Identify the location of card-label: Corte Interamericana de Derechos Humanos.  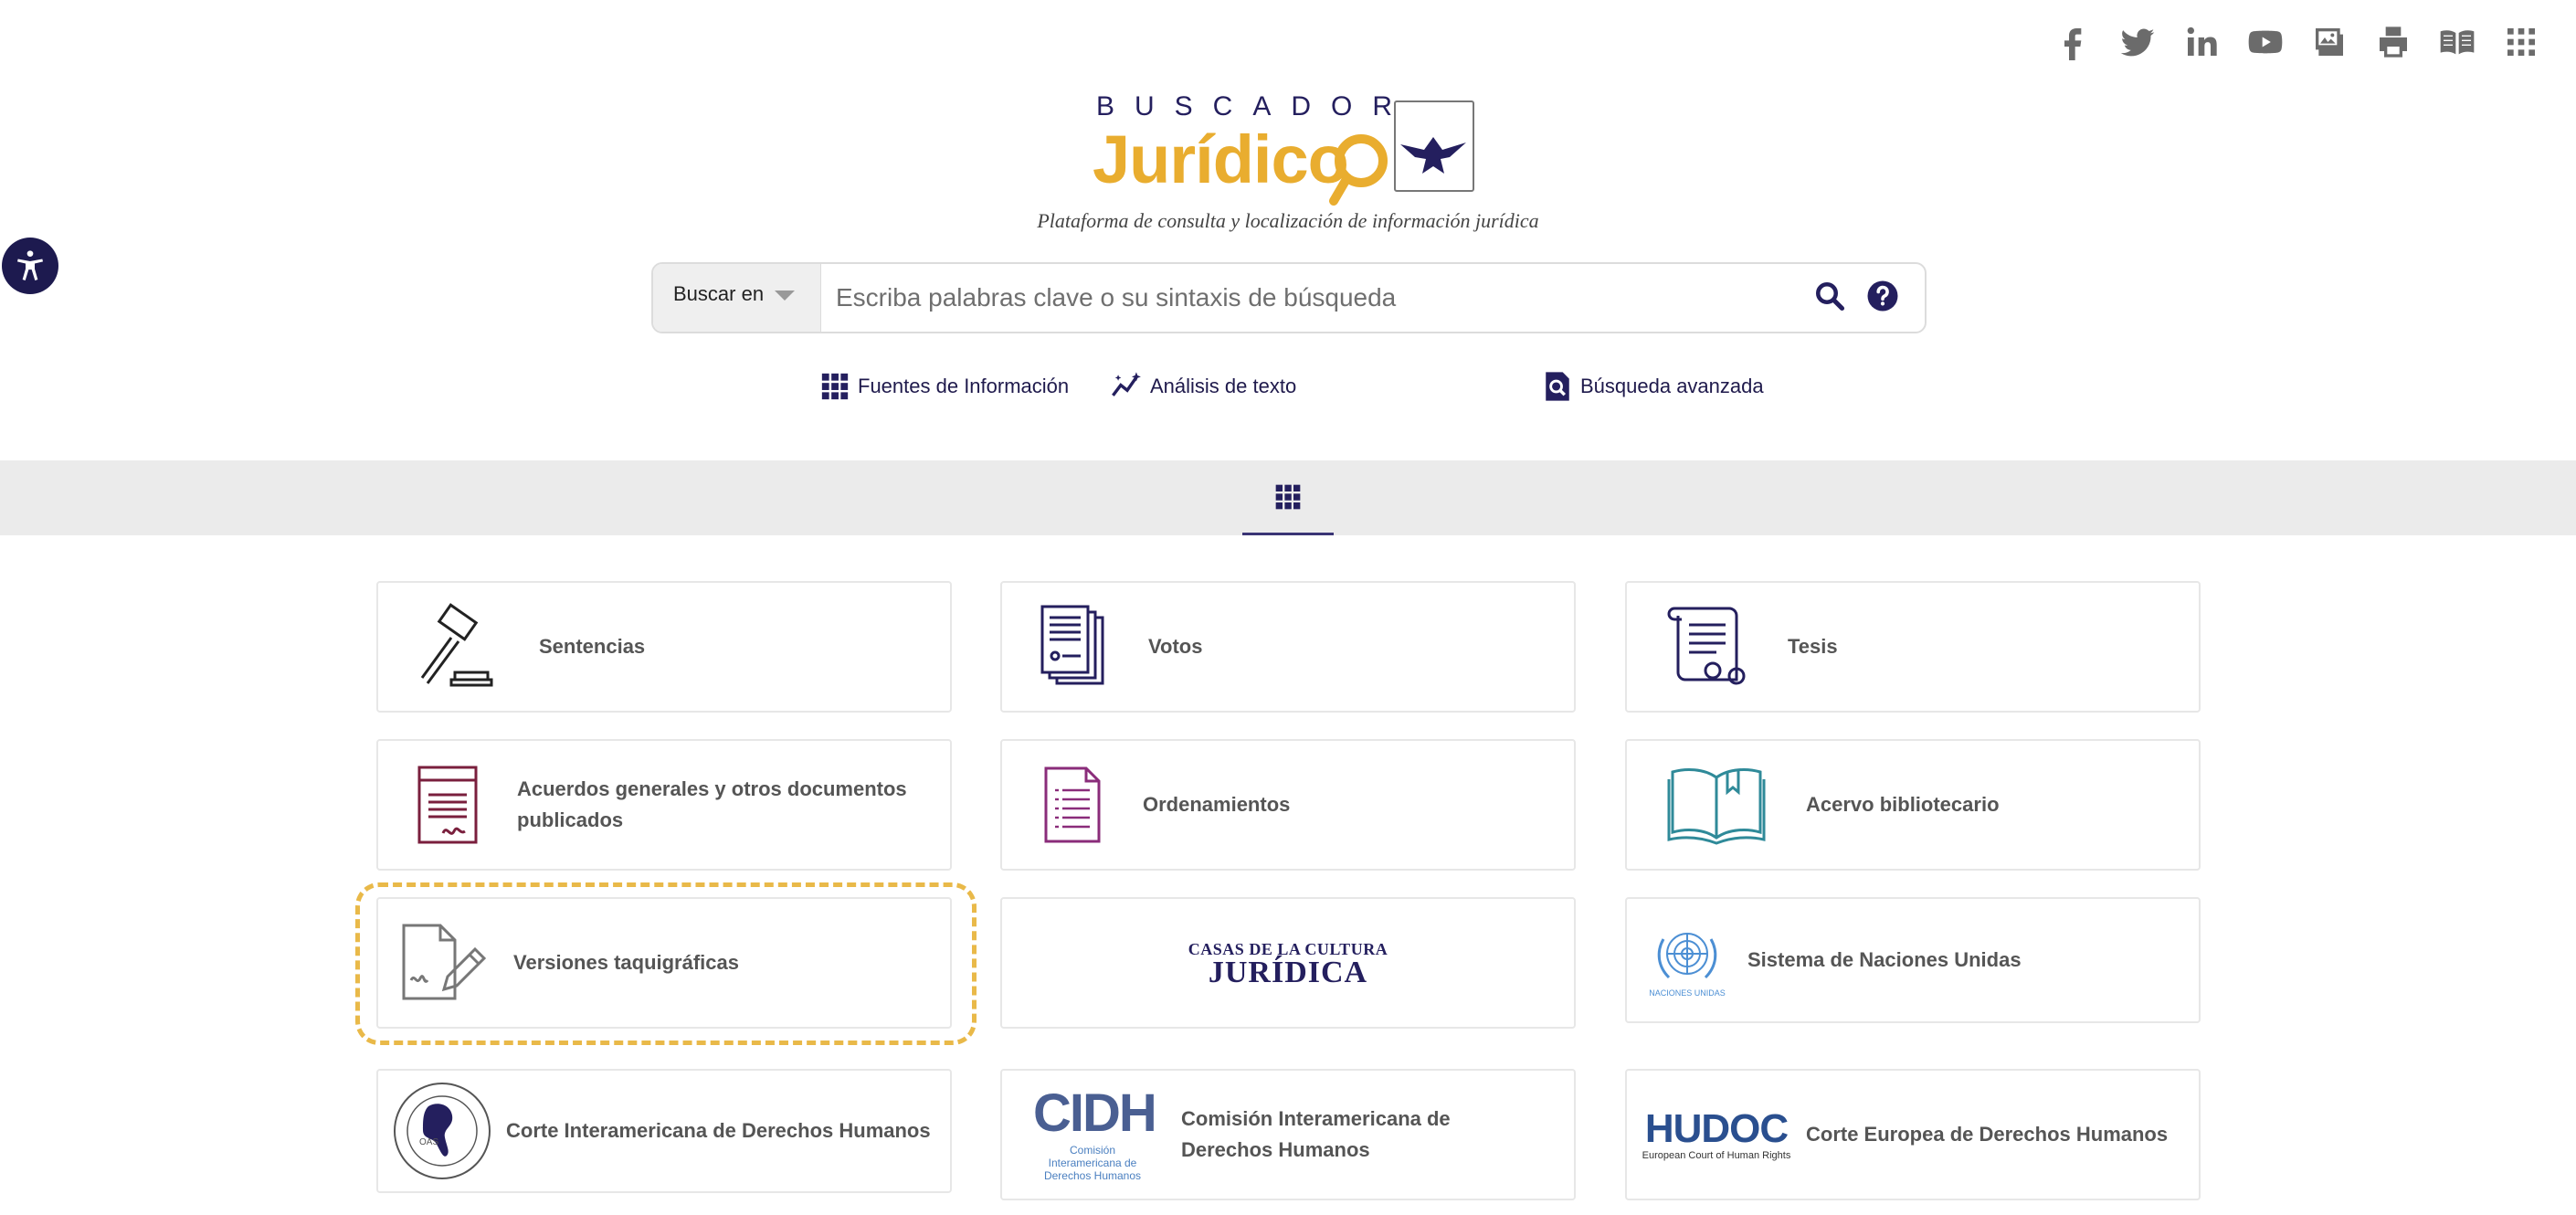
(718, 1130).